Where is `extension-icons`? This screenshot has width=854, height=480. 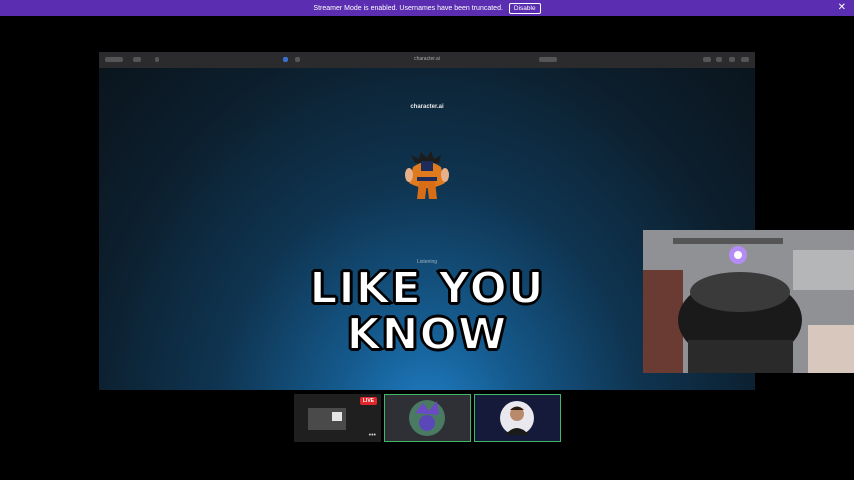 extension-icons is located at coordinates (548, 59).